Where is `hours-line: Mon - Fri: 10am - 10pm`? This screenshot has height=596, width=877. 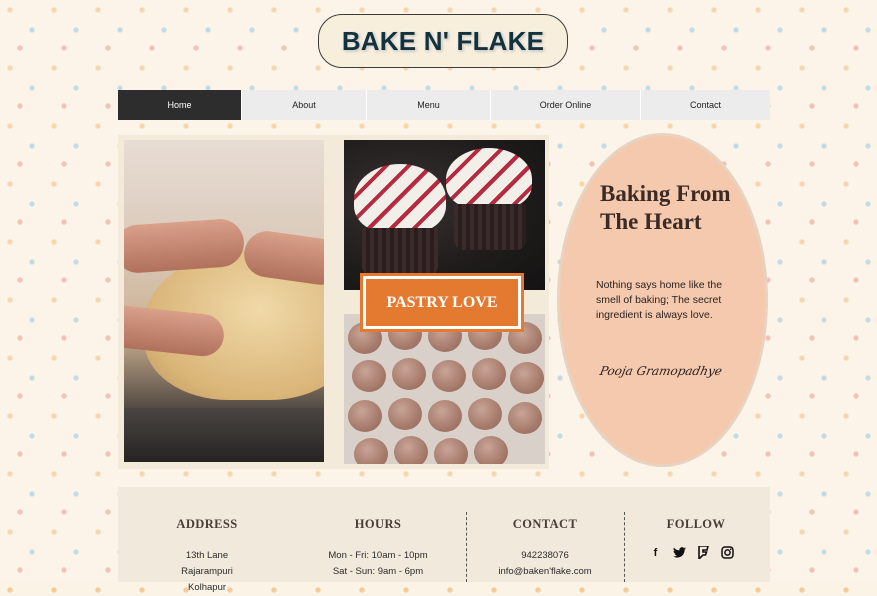
hours-line: Mon - Fri: 10am - 10pm is located at coordinates (378, 555).